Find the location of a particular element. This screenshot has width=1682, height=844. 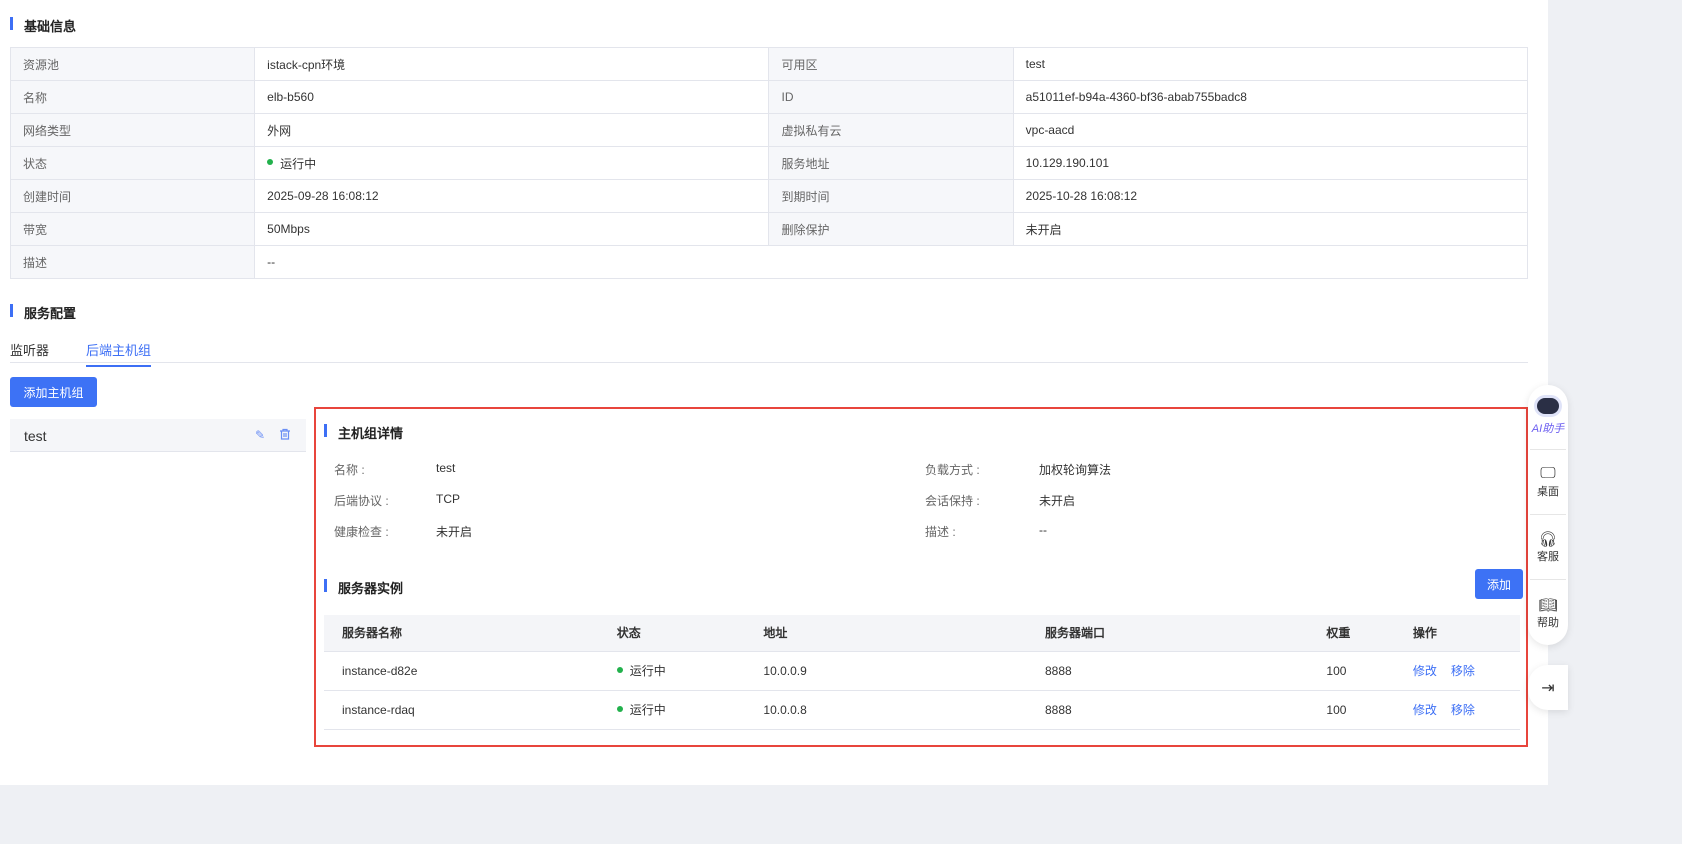

server-actions: 修改 移除 is located at coordinates (1457, 710).